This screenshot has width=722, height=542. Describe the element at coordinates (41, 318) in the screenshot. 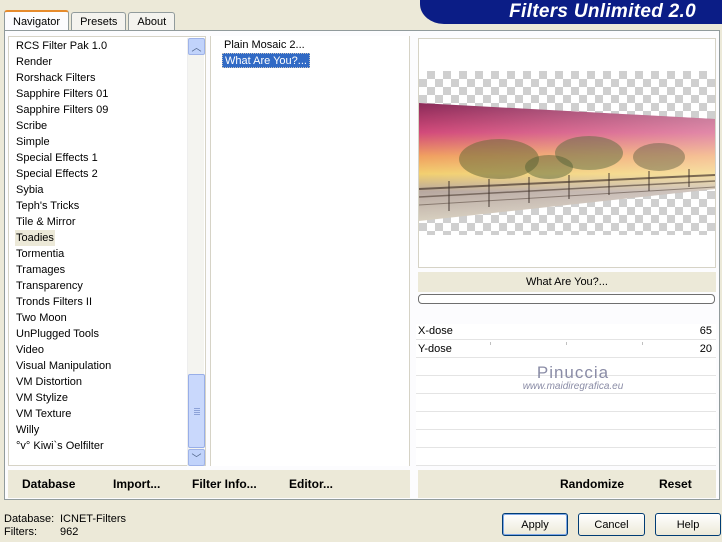

I see `category-item: Two Moon` at that location.